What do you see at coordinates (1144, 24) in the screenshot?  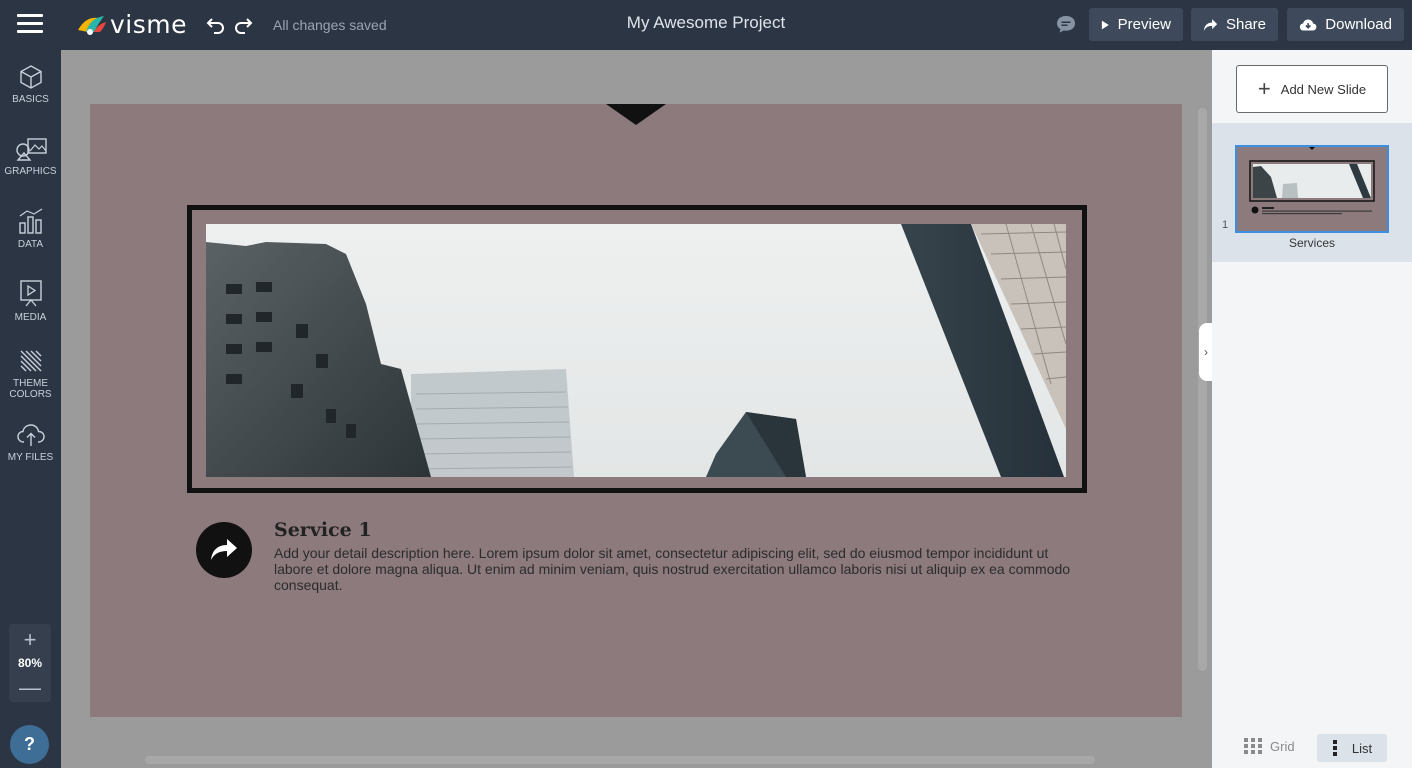 I see `preview-label: Preview` at bounding box center [1144, 24].